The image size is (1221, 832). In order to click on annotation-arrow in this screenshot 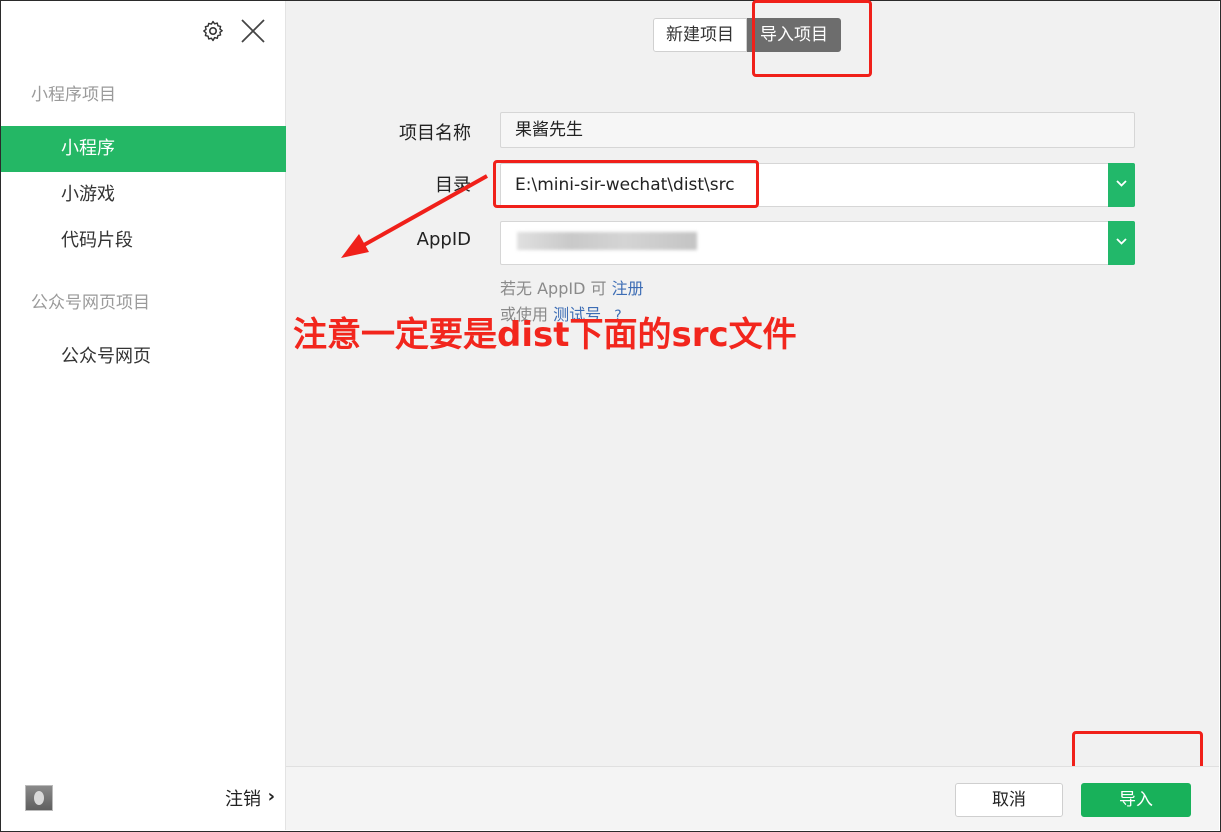, I will do `click(414, 216)`.